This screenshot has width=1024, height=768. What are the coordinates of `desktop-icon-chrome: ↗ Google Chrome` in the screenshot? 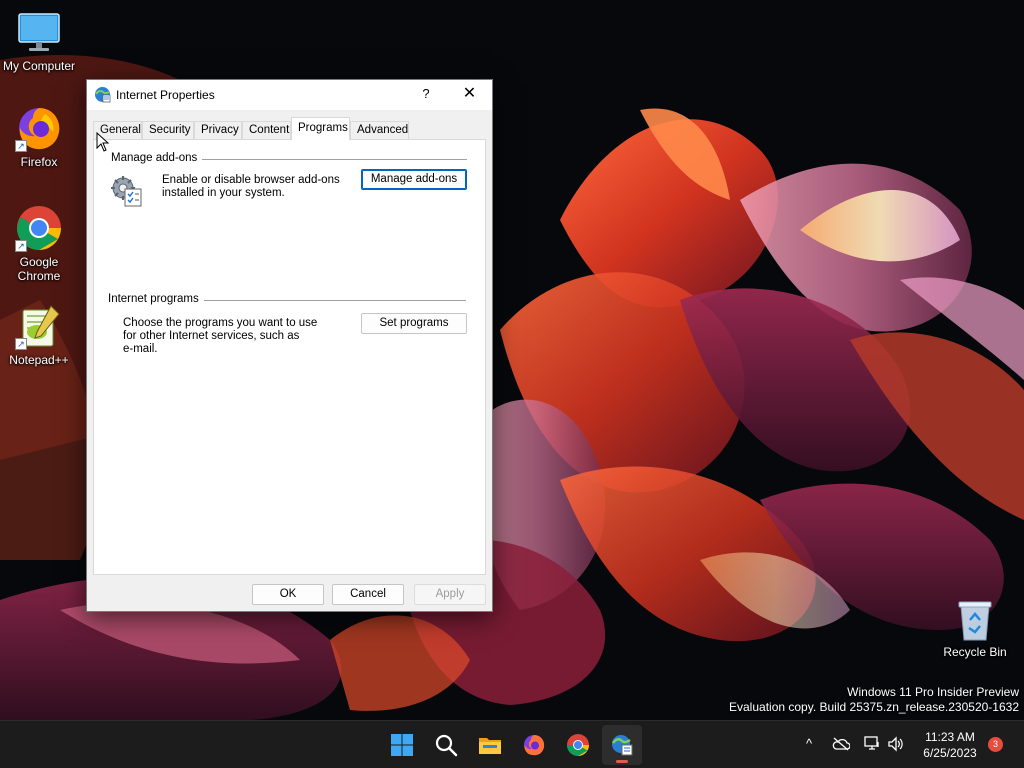 It's located at (39, 243).